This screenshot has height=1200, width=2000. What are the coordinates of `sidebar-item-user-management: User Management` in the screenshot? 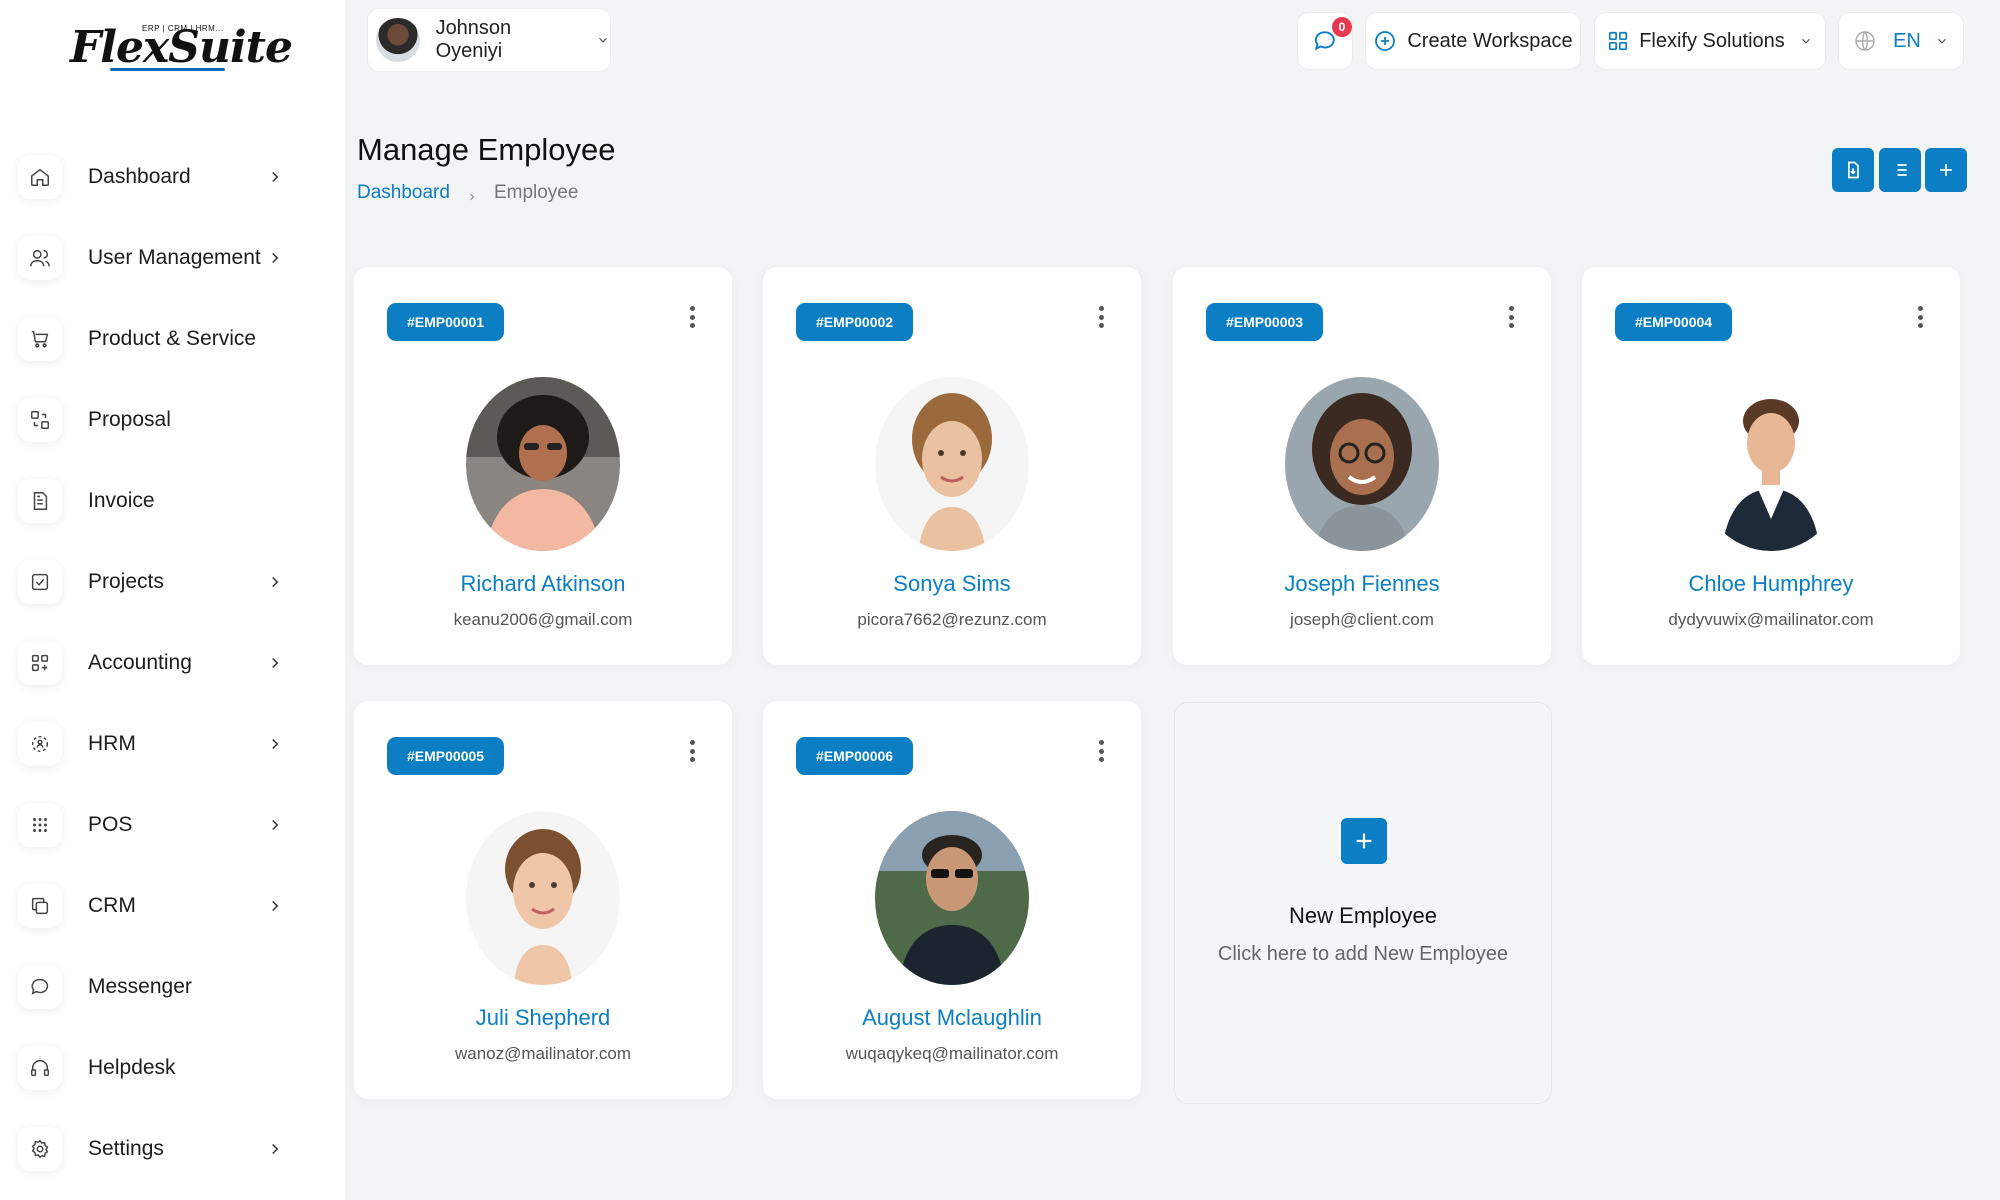 It's located at (172, 257).